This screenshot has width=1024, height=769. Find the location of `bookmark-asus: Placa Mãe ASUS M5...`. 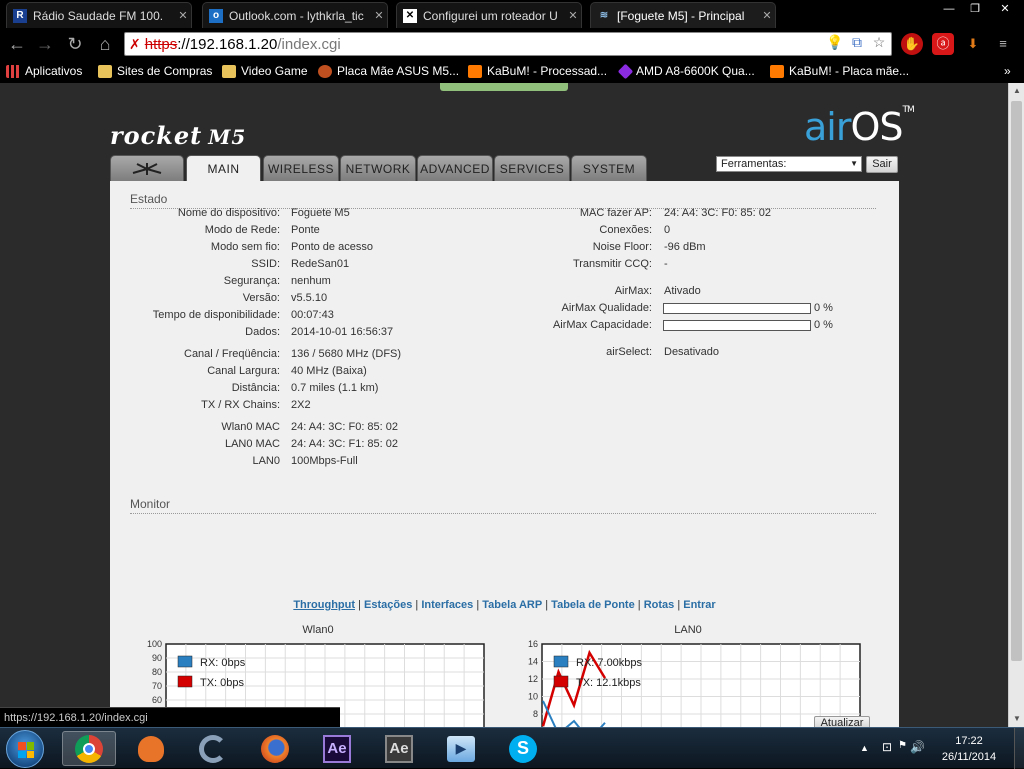

bookmark-asus: Placa Mãe ASUS M5... is located at coordinates (388, 71).